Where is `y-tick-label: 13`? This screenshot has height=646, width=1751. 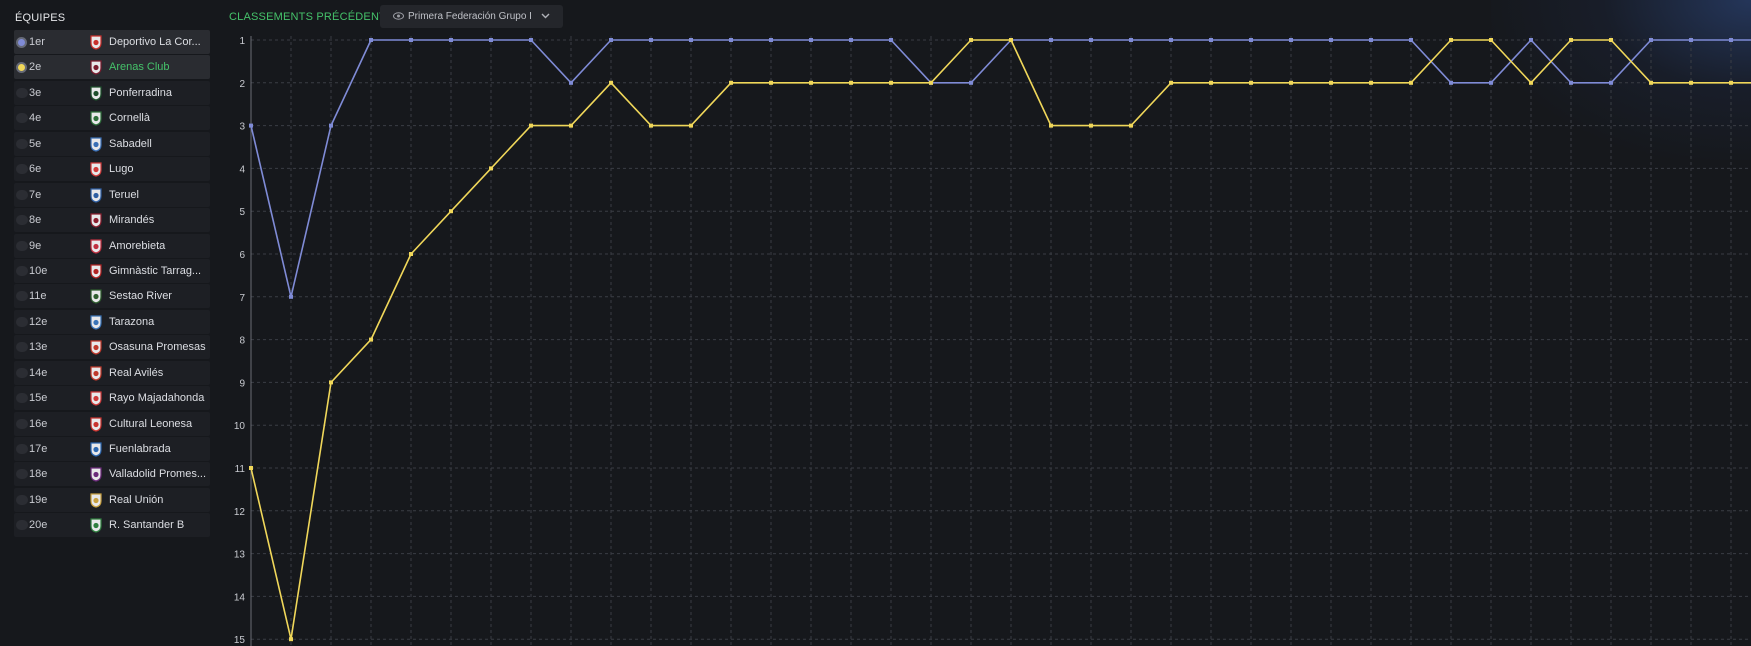
y-tick-label: 13 is located at coordinates (240, 555).